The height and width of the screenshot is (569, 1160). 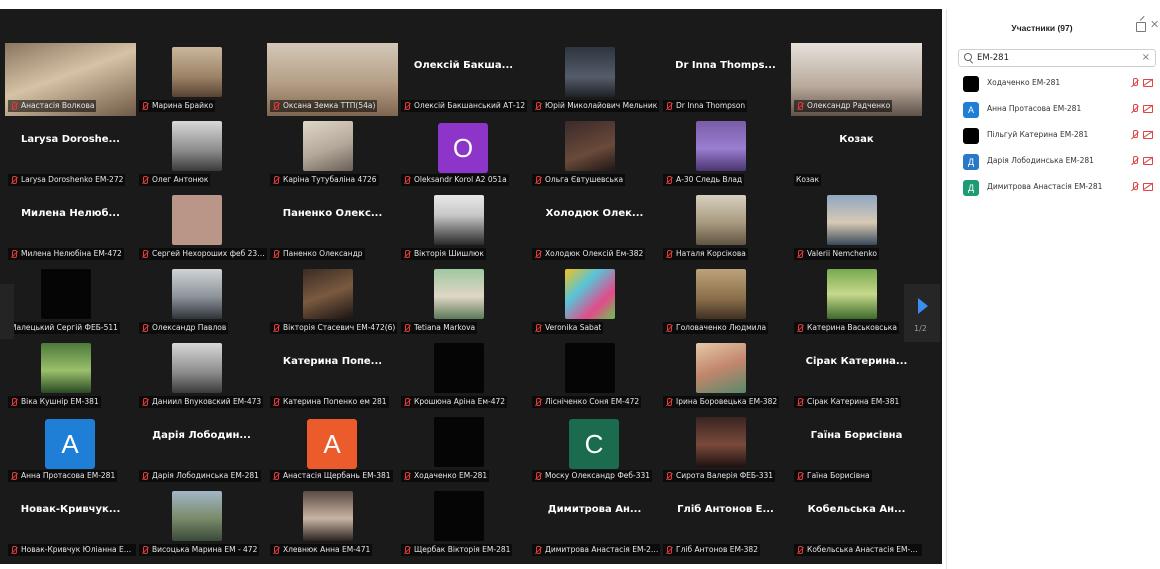 I want to click on participant-row: Д Димитрова Анастасія ЕМ-281, so click(x=1053, y=188).